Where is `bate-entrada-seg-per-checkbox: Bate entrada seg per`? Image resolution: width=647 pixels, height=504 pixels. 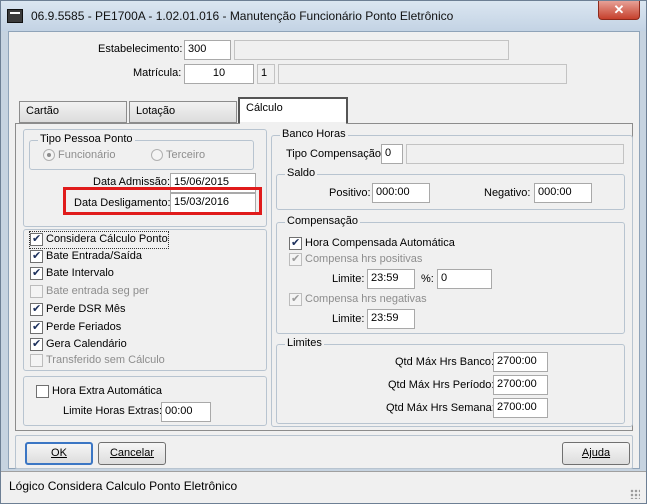
bate-entrada-seg-per-checkbox: Bate entrada seg per is located at coordinates (89, 292).